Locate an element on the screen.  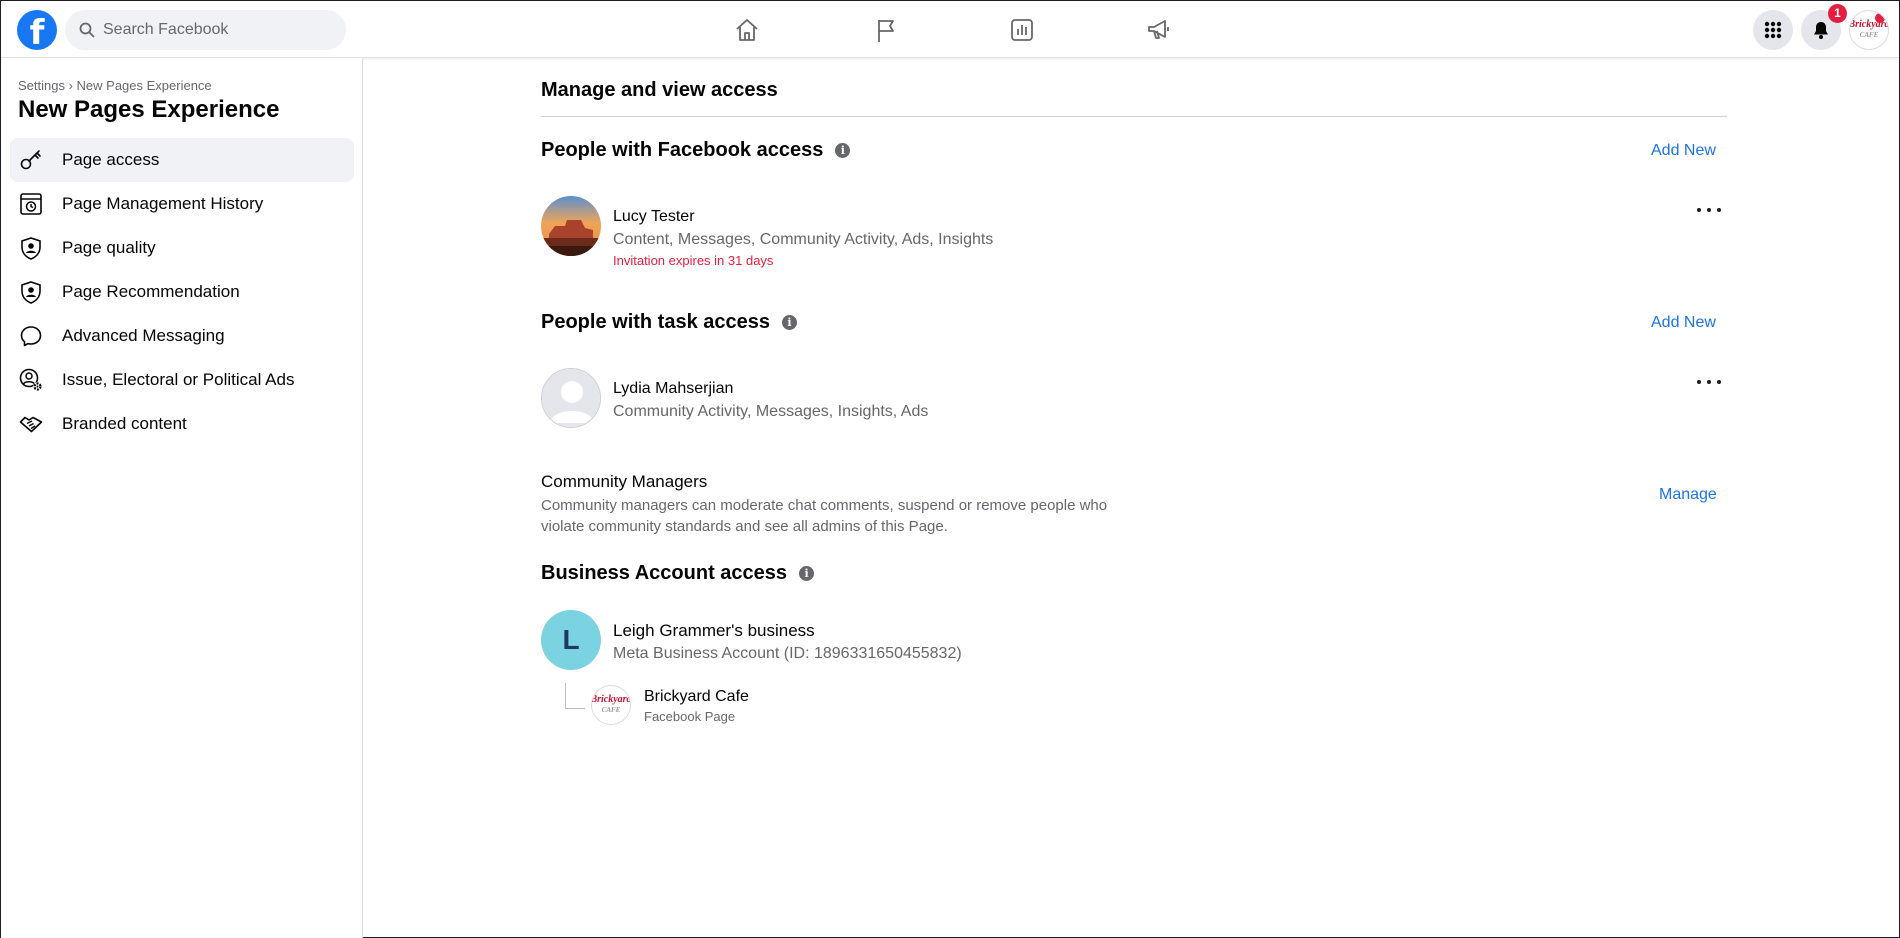
person-gear-icon is located at coordinates (31, 380).